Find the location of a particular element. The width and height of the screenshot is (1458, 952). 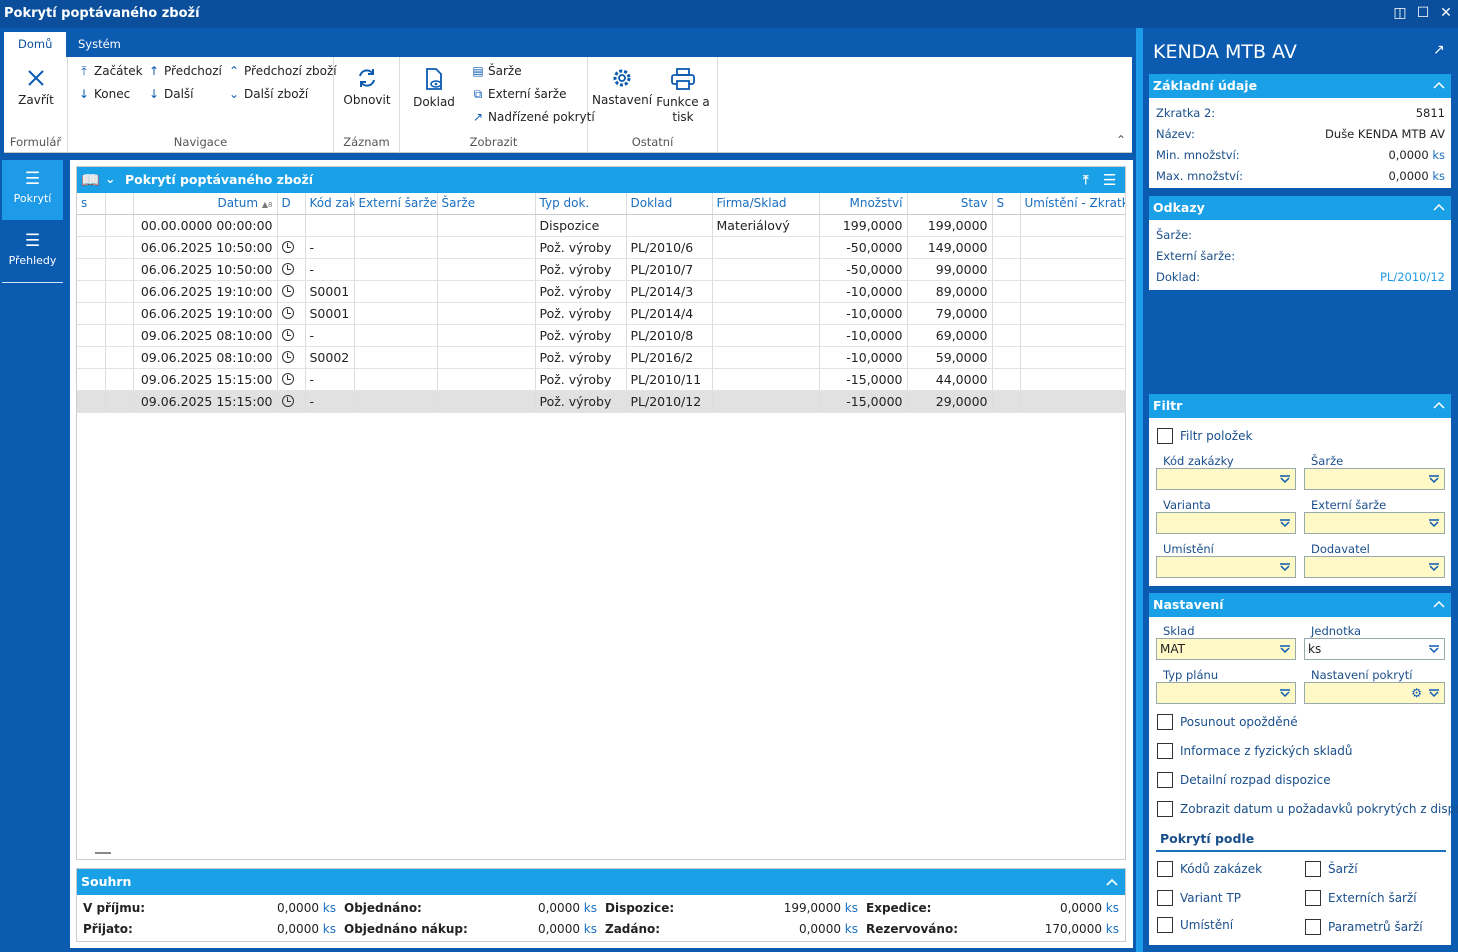

cell-datum: 06.06.2025 19:10:00 is located at coordinates (205, 291).